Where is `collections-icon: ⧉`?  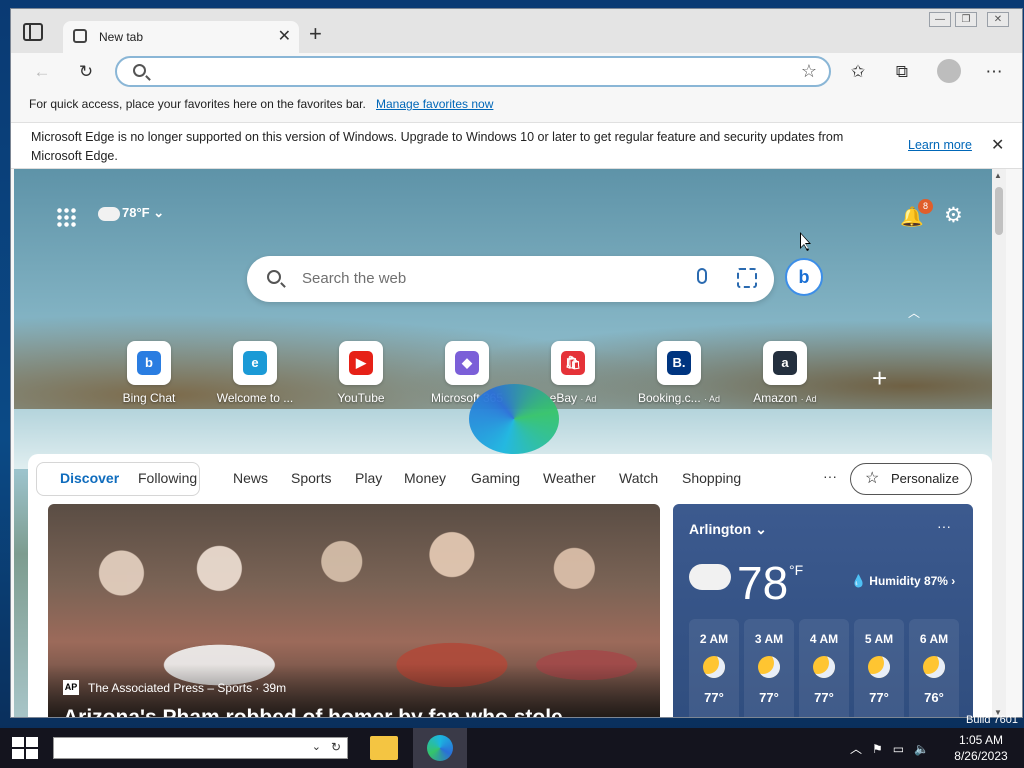 collections-icon: ⧉ is located at coordinates (902, 72).